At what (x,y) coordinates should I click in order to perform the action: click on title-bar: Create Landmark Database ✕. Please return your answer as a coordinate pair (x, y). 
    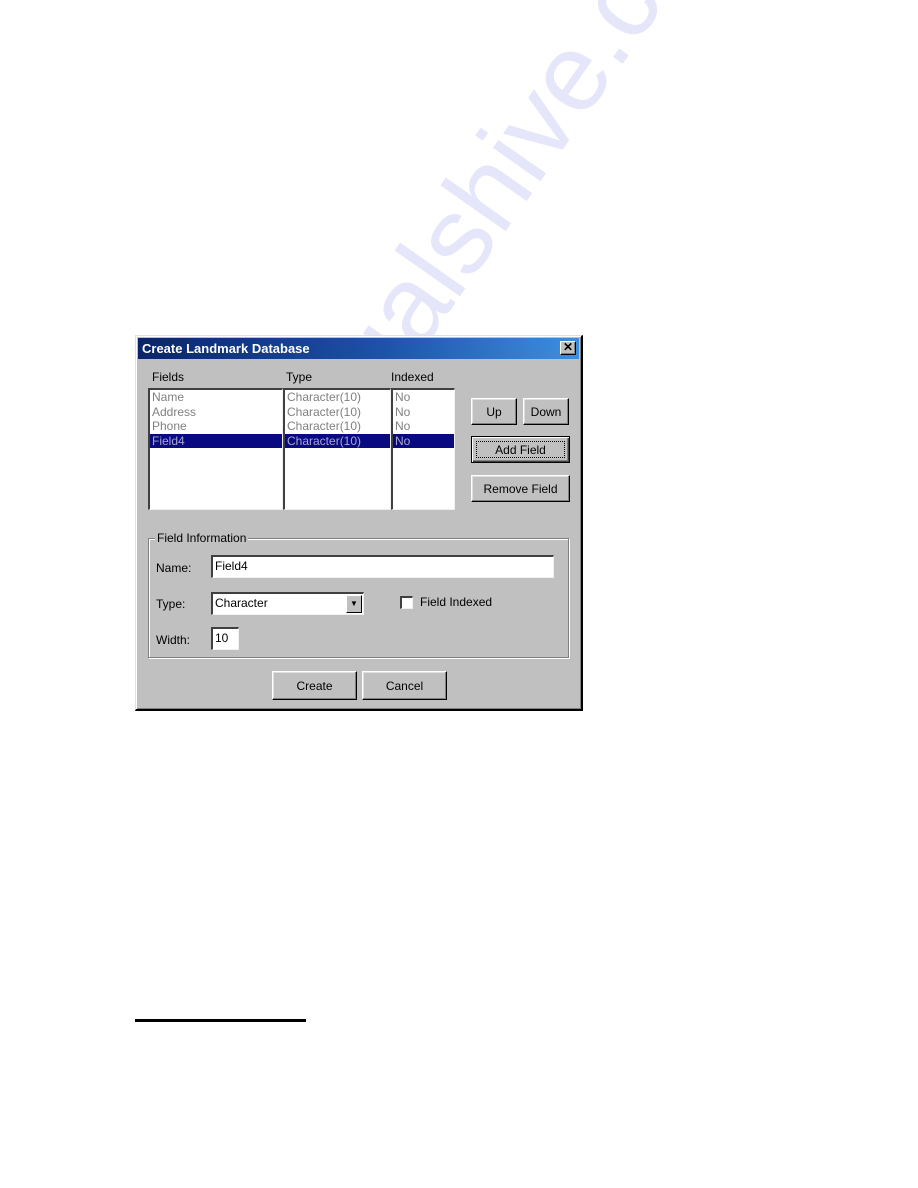
    Looking at the image, I should click on (358, 348).